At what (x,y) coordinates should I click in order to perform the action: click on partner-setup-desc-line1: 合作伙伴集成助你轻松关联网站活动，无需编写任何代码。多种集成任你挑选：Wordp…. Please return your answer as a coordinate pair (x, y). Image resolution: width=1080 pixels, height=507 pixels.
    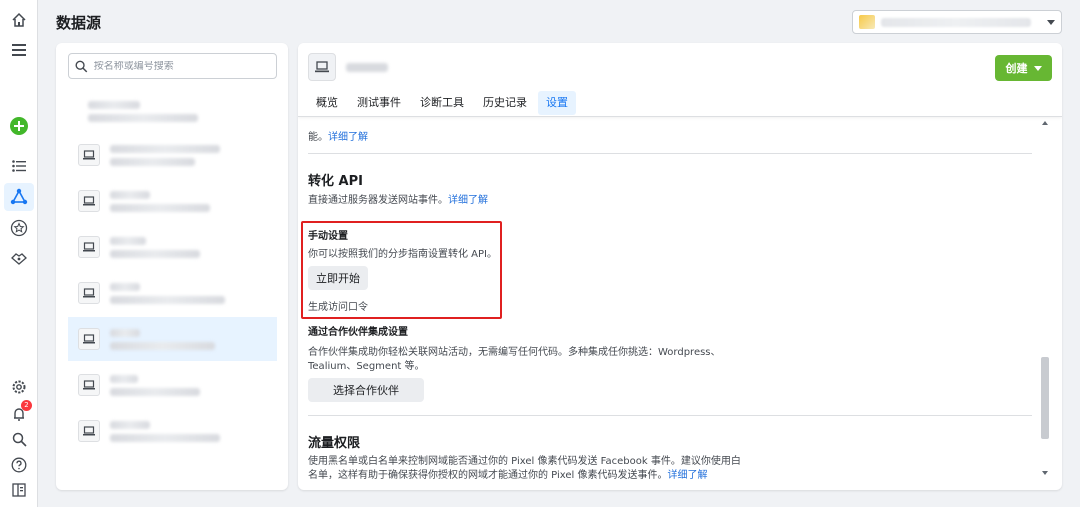
    Looking at the image, I should click on (514, 352).